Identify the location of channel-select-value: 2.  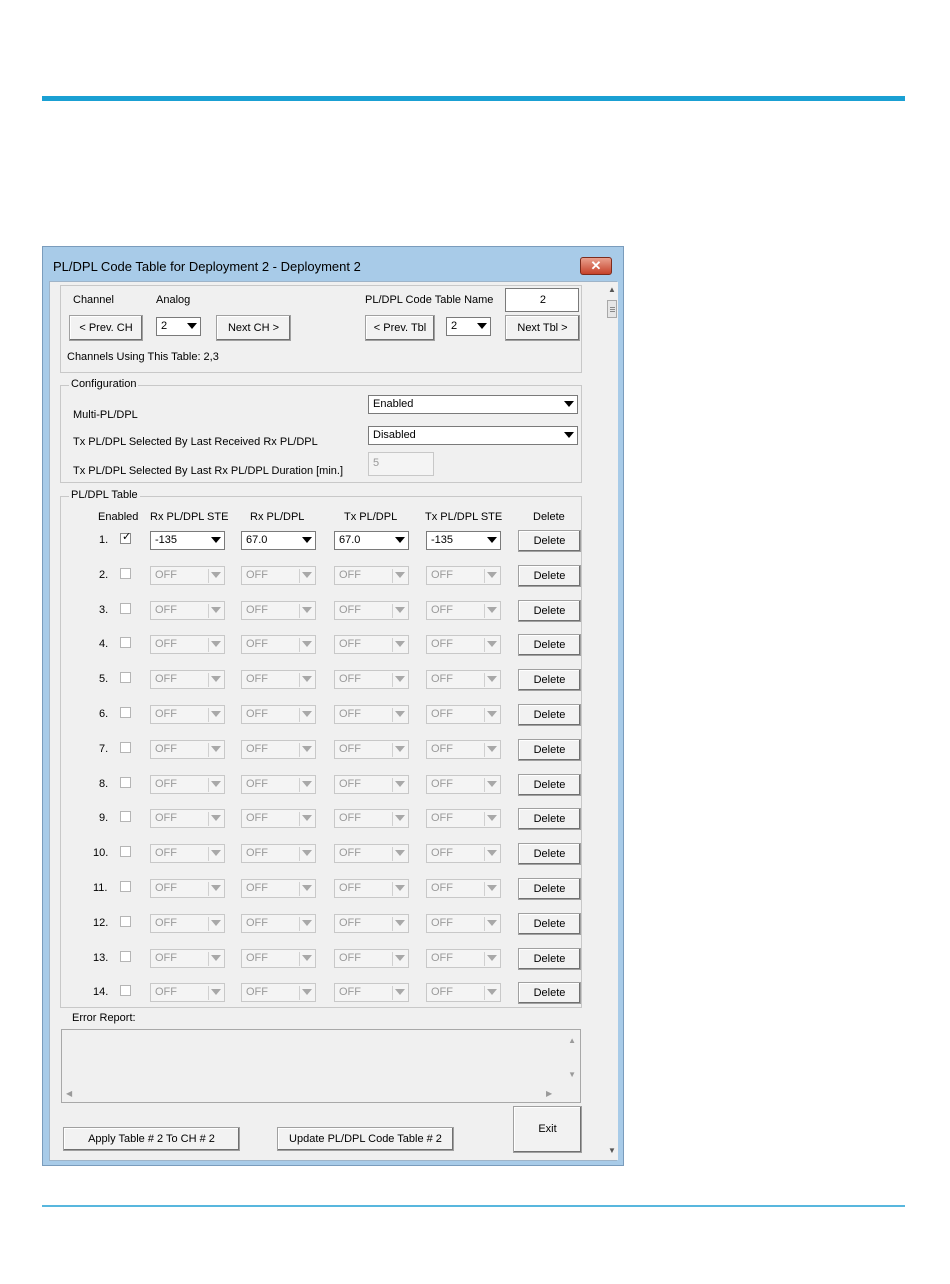
(164, 326).